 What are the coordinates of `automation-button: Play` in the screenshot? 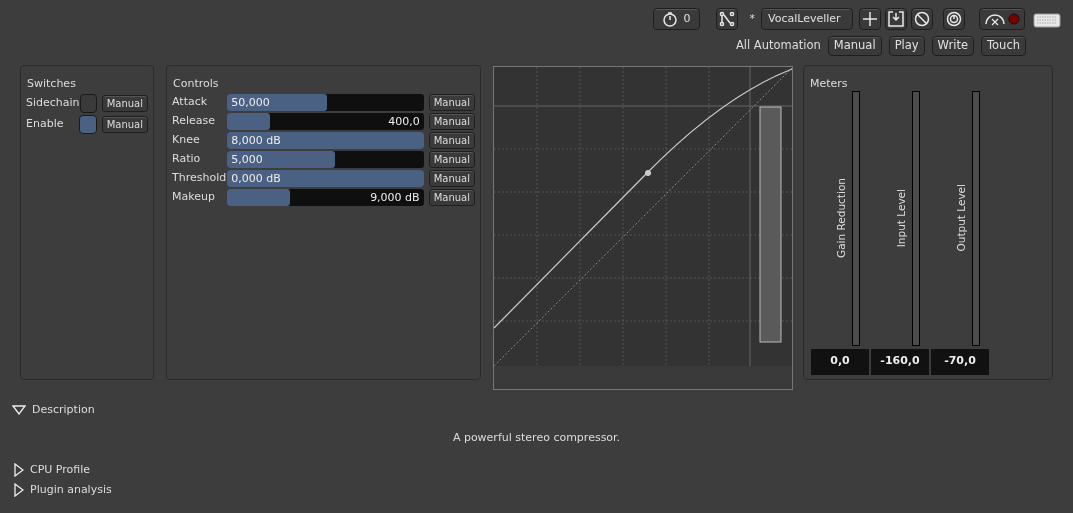 It's located at (906, 46).